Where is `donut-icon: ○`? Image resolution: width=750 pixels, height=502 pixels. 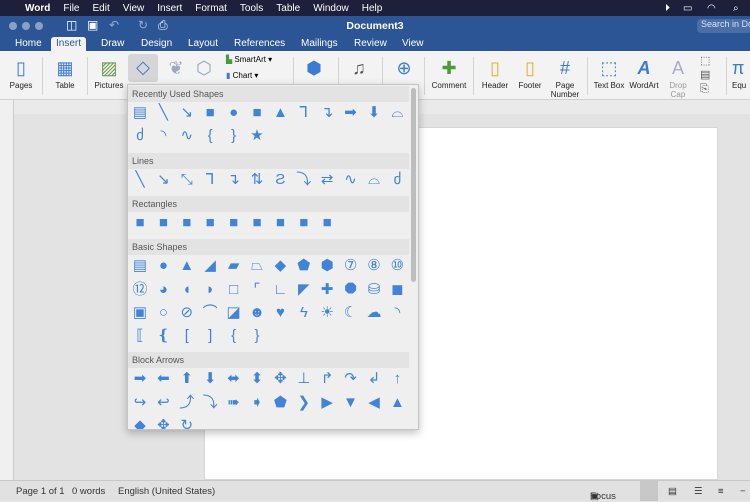
donut-icon: ○ is located at coordinates (163, 313).